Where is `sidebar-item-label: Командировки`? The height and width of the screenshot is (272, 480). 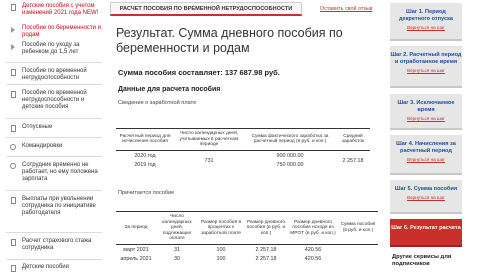 sidebar-item-label: Командировки is located at coordinates (42, 146).